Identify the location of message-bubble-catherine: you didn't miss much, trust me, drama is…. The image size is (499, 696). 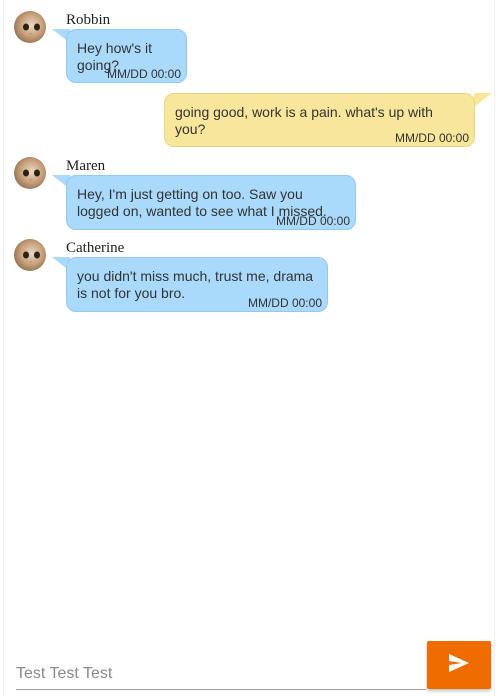
(197, 284).